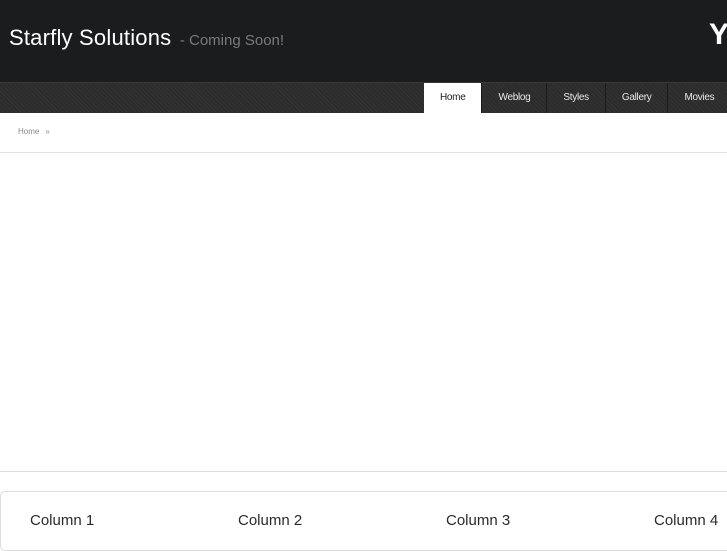 This screenshot has width=727, height=551. What do you see at coordinates (270, 520) in the screenshot?
I see `column-2-title: Column 2` at bounding box center [270, 520].